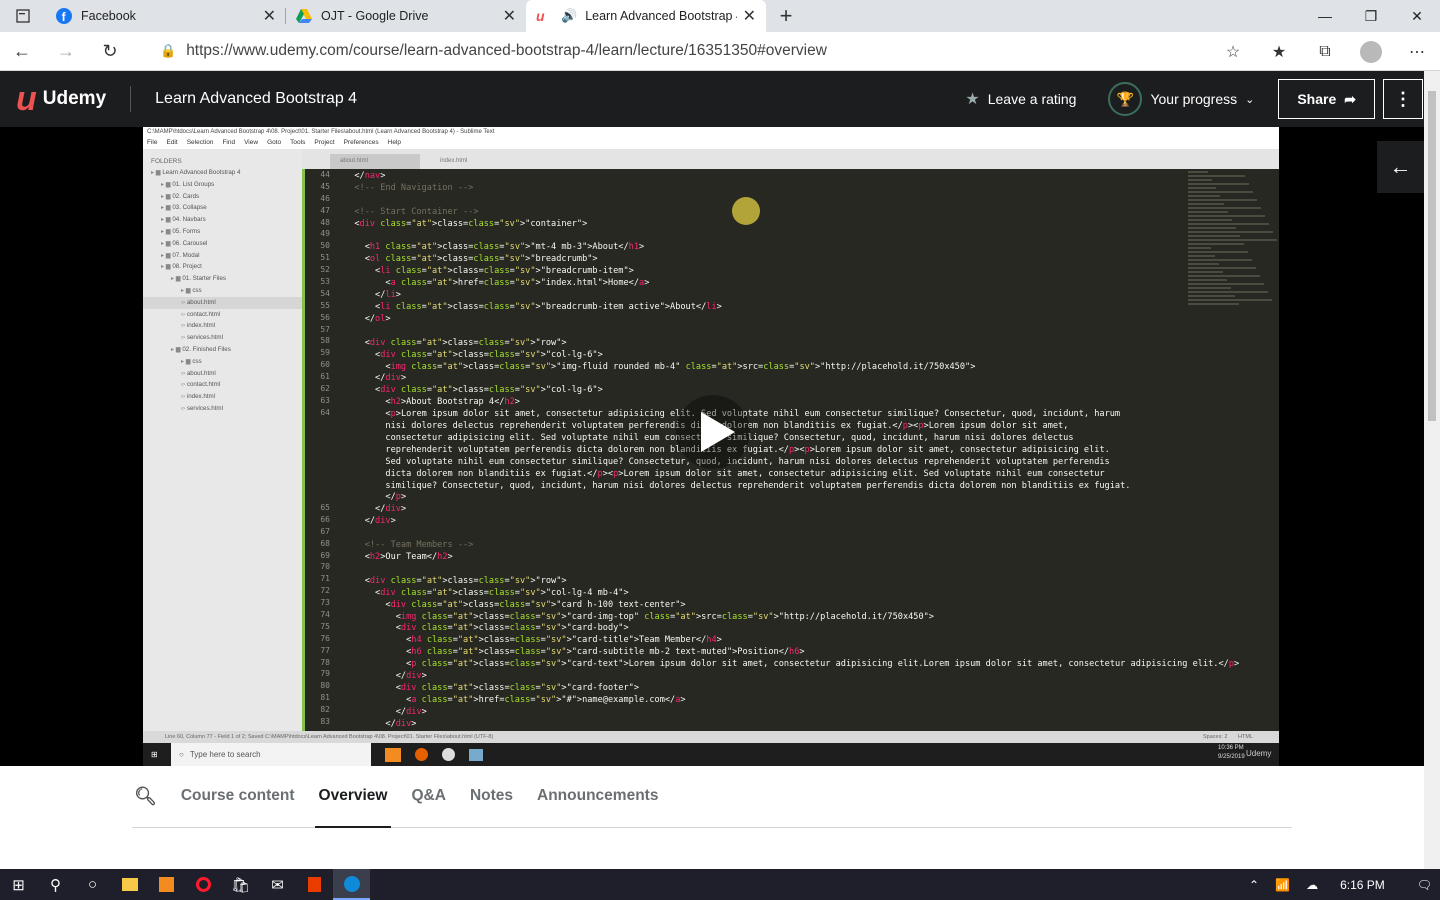 The image size is (1440, 900). What do you see at coordinates (1312, 885) in the screenshot?
I see `onedrive-icon: ☁` at bounding box center [1312, 885].